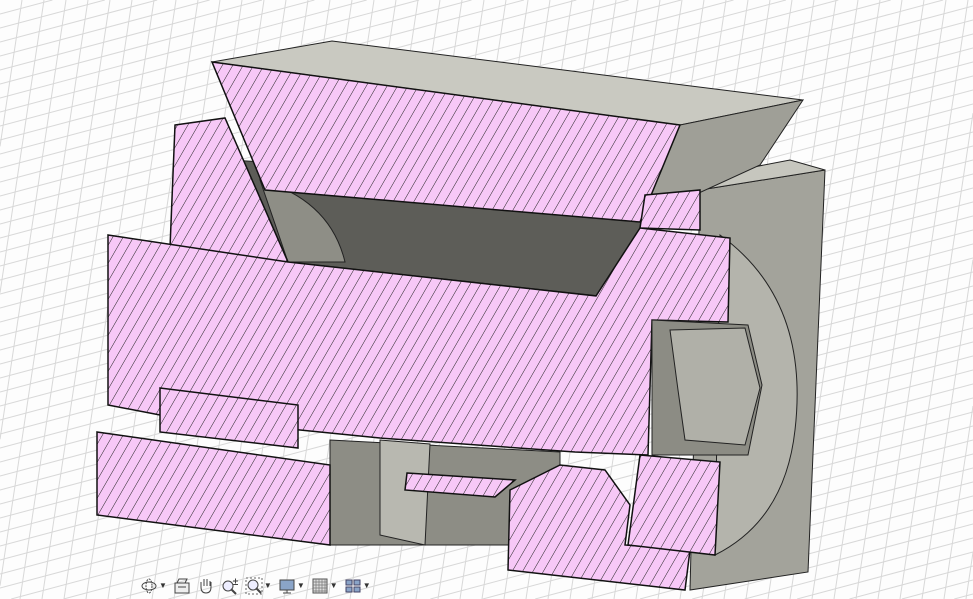 Image resolution: width=973 pixels, height=599 pixels. I want to click on zoom-button, so click(230, 586).